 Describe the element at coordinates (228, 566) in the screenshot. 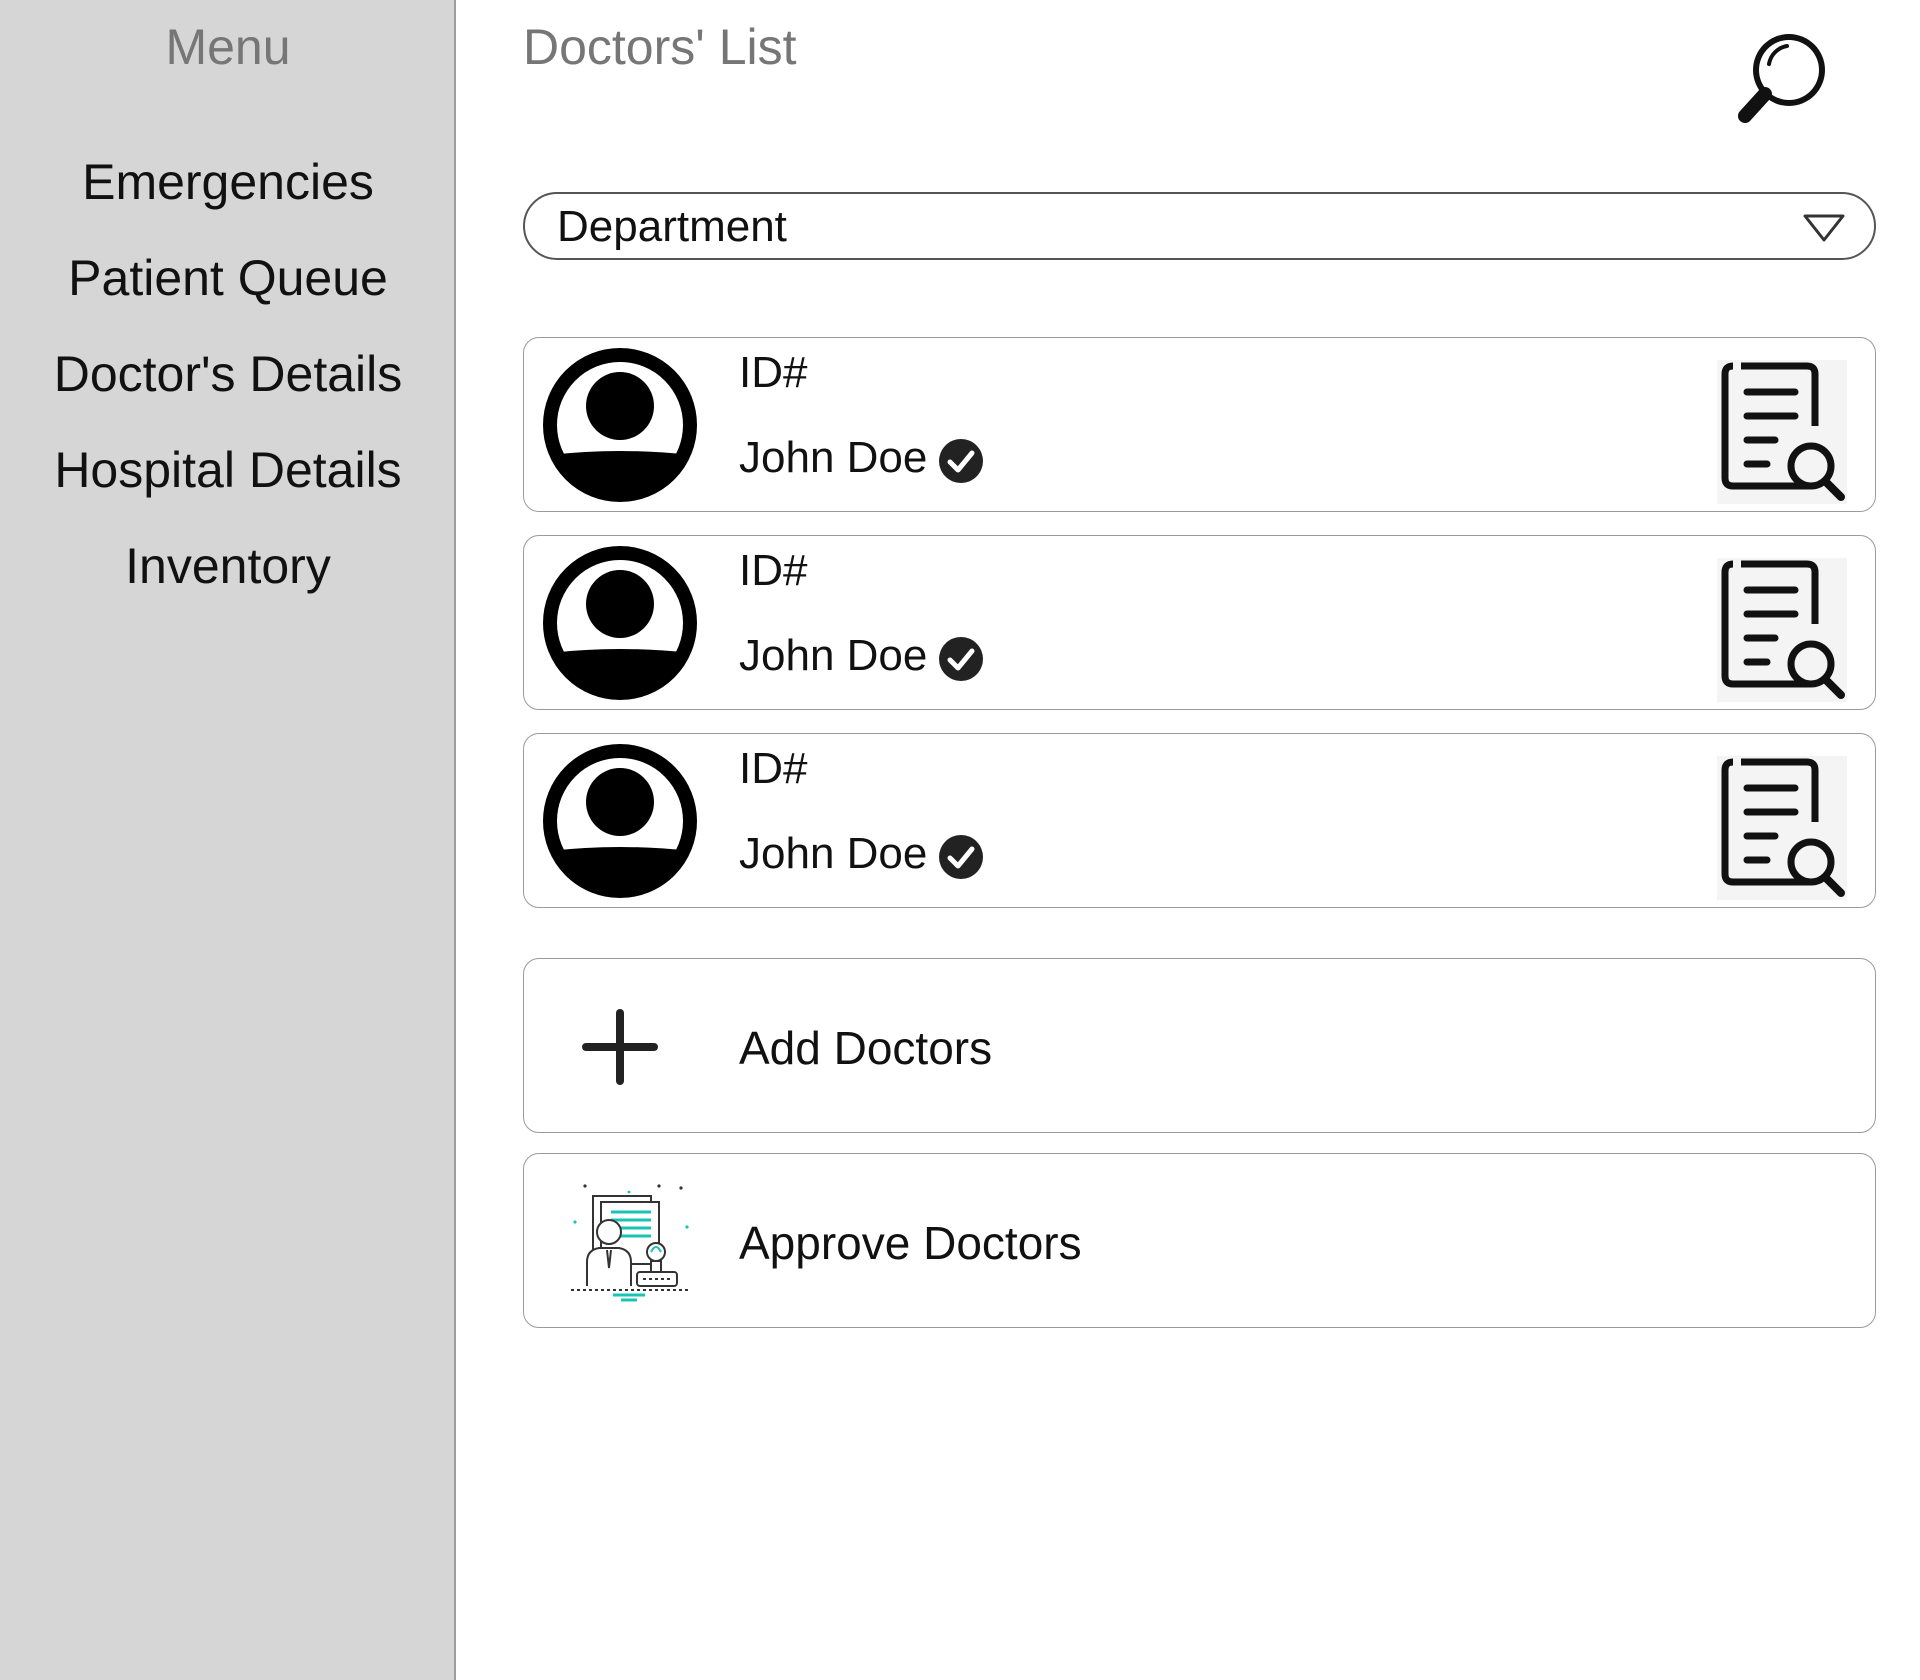

I see `sidebar-item-inventory: Inventory` at that location.